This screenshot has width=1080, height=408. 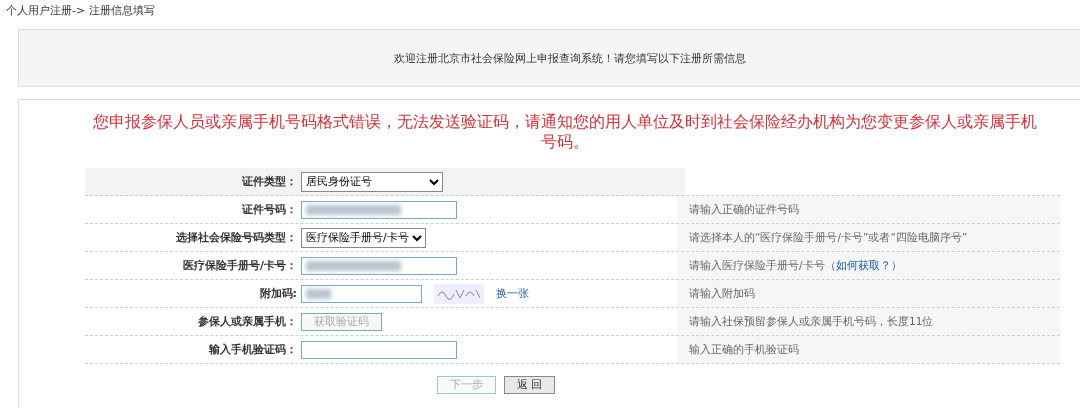 I want to click on refresh-link: 换一张, so click(x=512, y=293).